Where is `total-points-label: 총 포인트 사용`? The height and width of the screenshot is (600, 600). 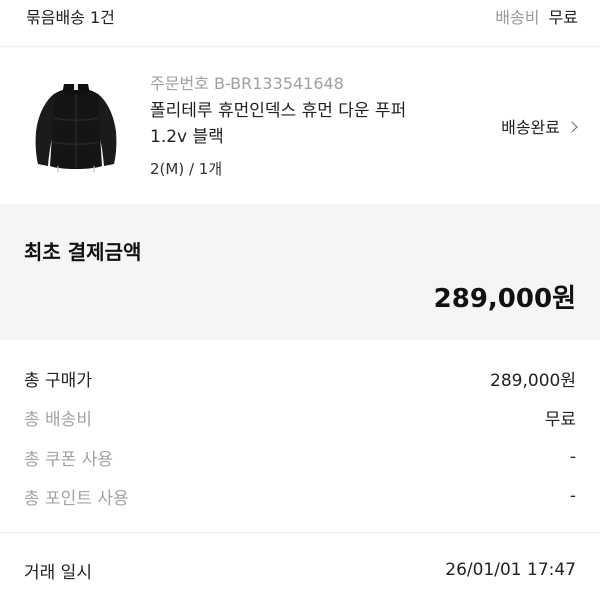
total-points-label: 총 포인트 사용 is located at coordinates (76, 498).